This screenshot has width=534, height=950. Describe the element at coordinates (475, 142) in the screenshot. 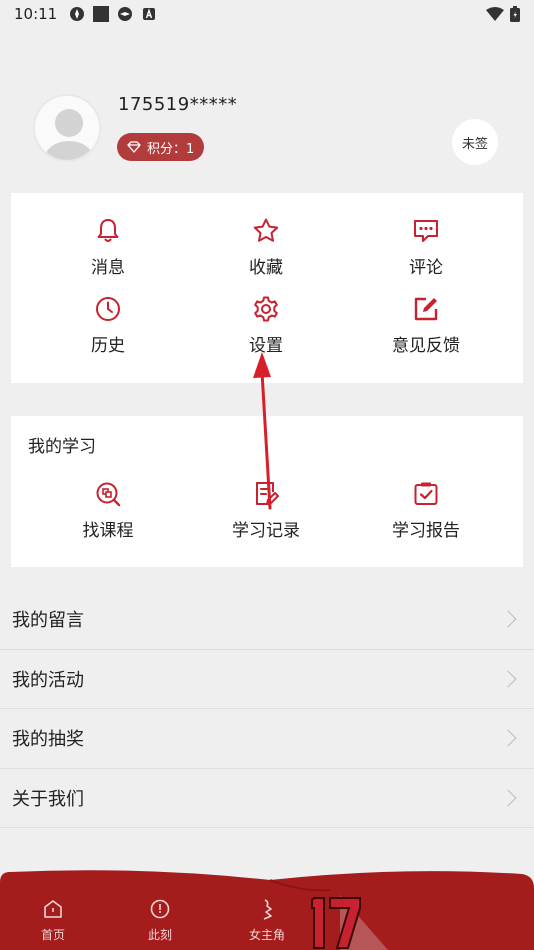

I see `sign-in-button: 未签` at that location.